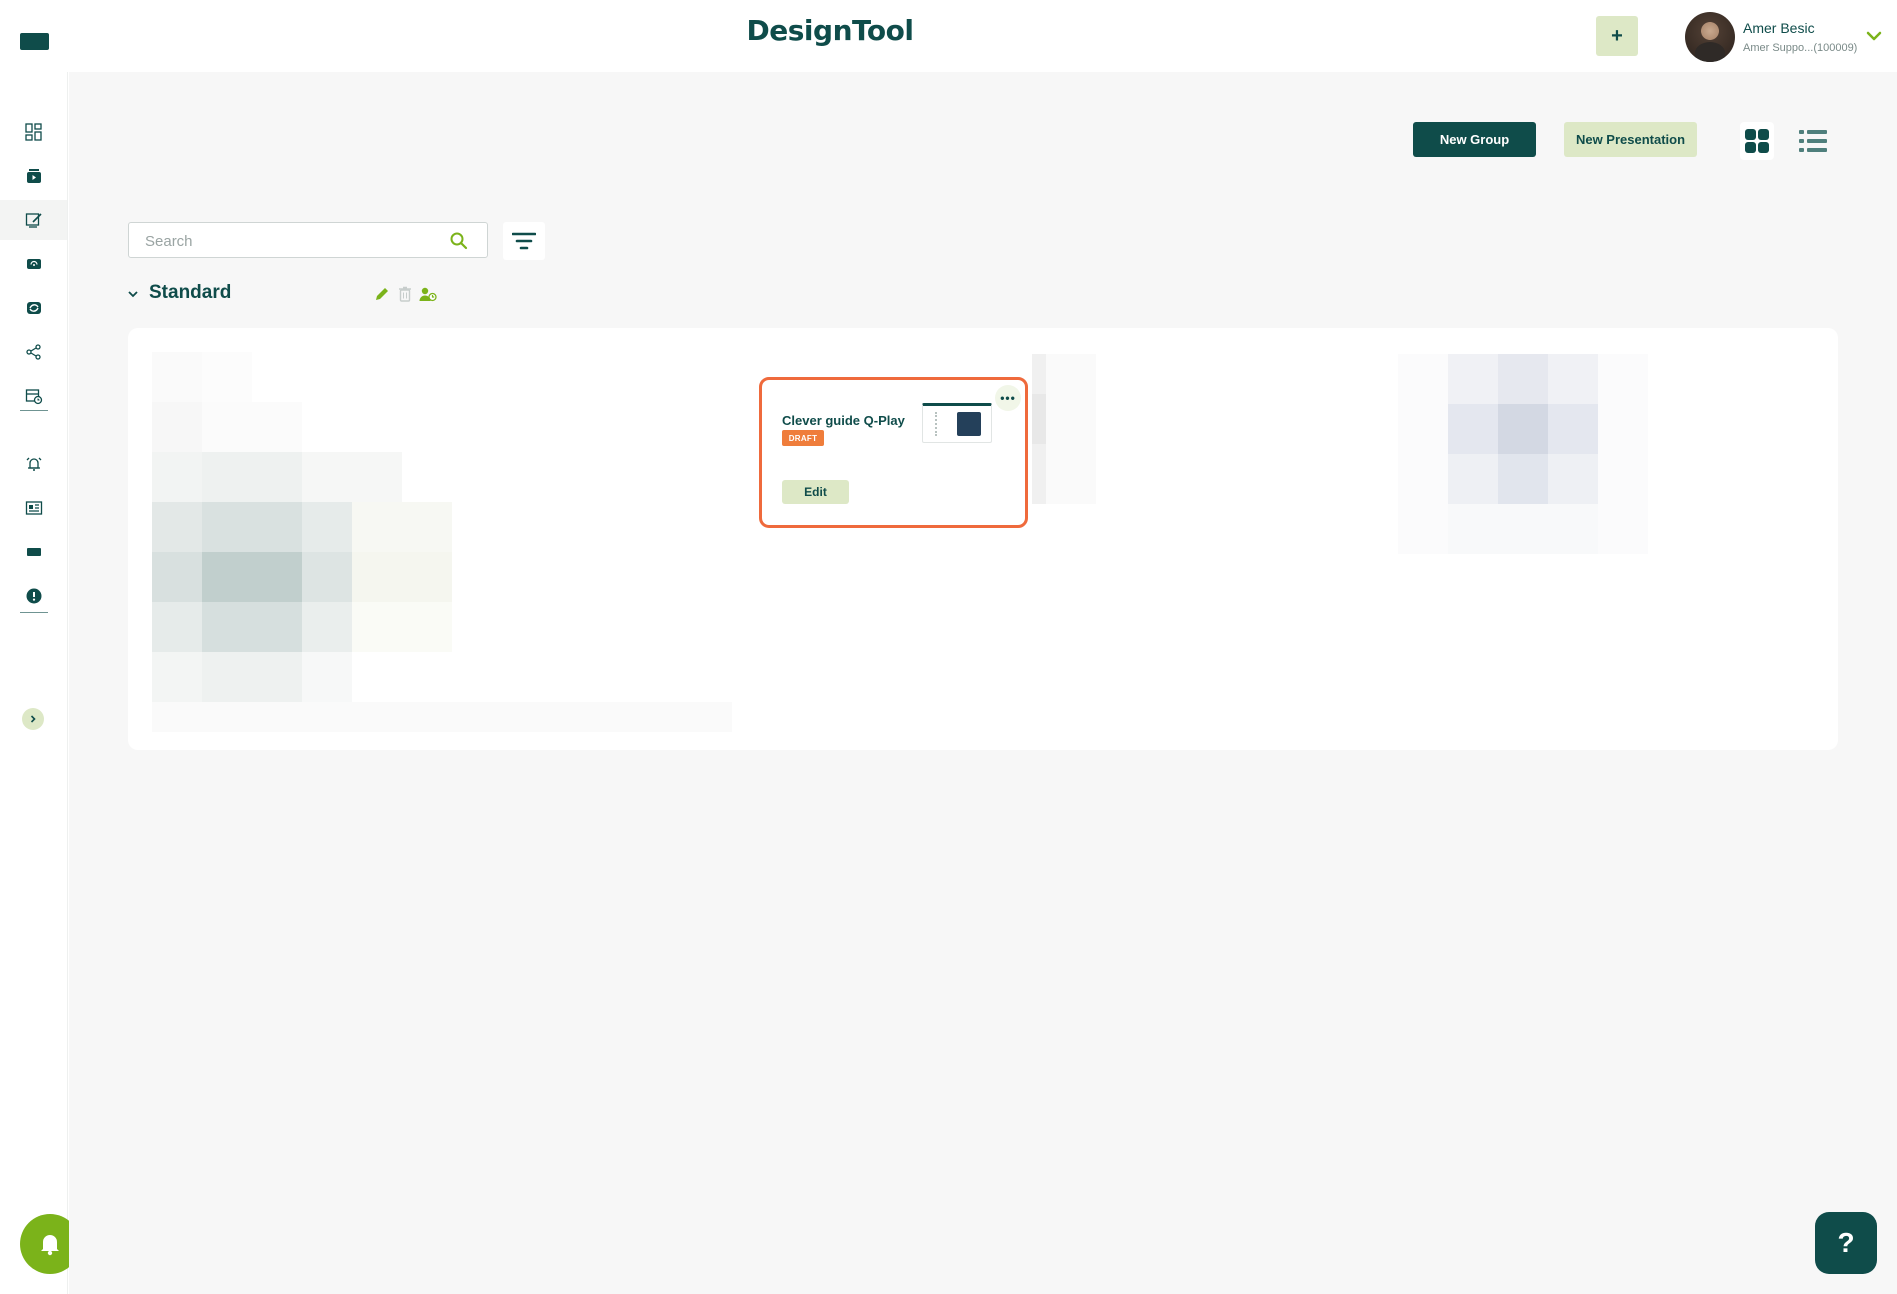 Image resolution: width=1897 pixels, height=1294 pixels. I want to click on grid-view-icon, so click(1757, 141).